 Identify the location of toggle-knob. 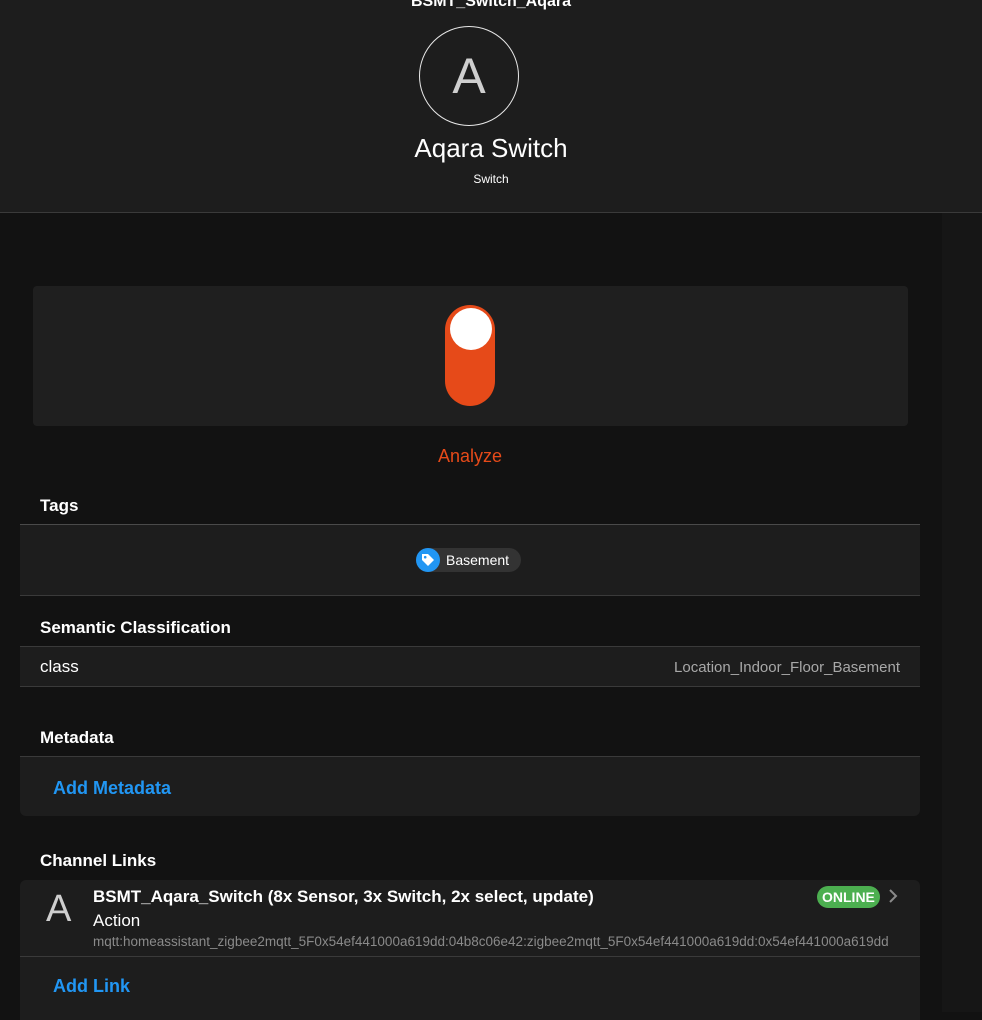
(471, 329).